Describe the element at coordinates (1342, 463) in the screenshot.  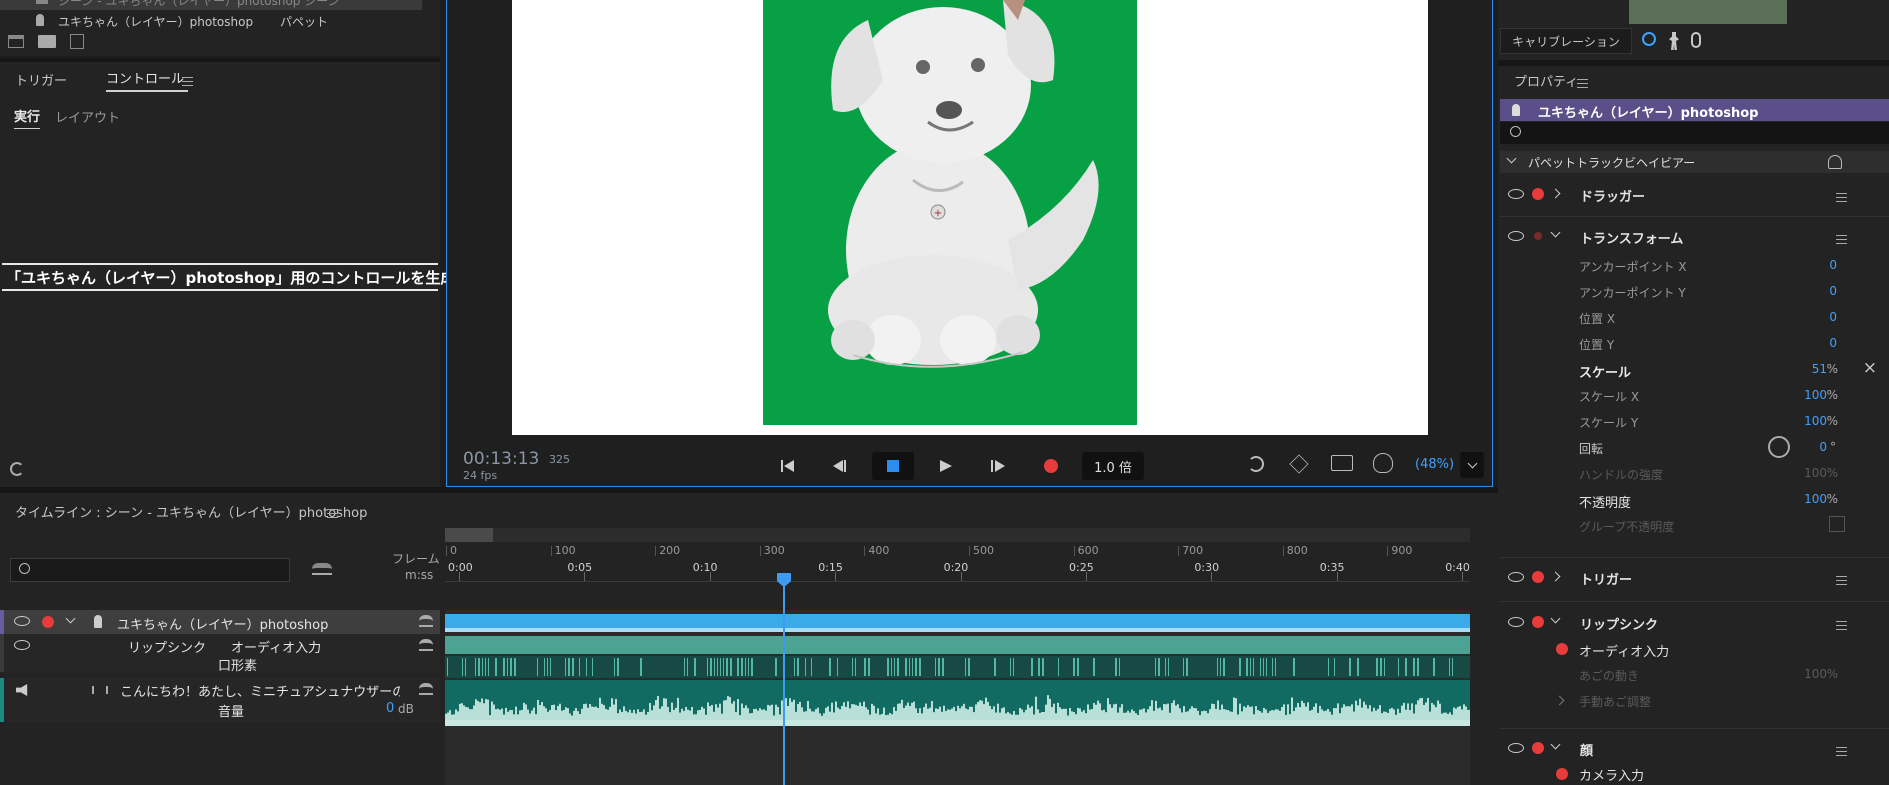
I see `cast-icon` at that location.